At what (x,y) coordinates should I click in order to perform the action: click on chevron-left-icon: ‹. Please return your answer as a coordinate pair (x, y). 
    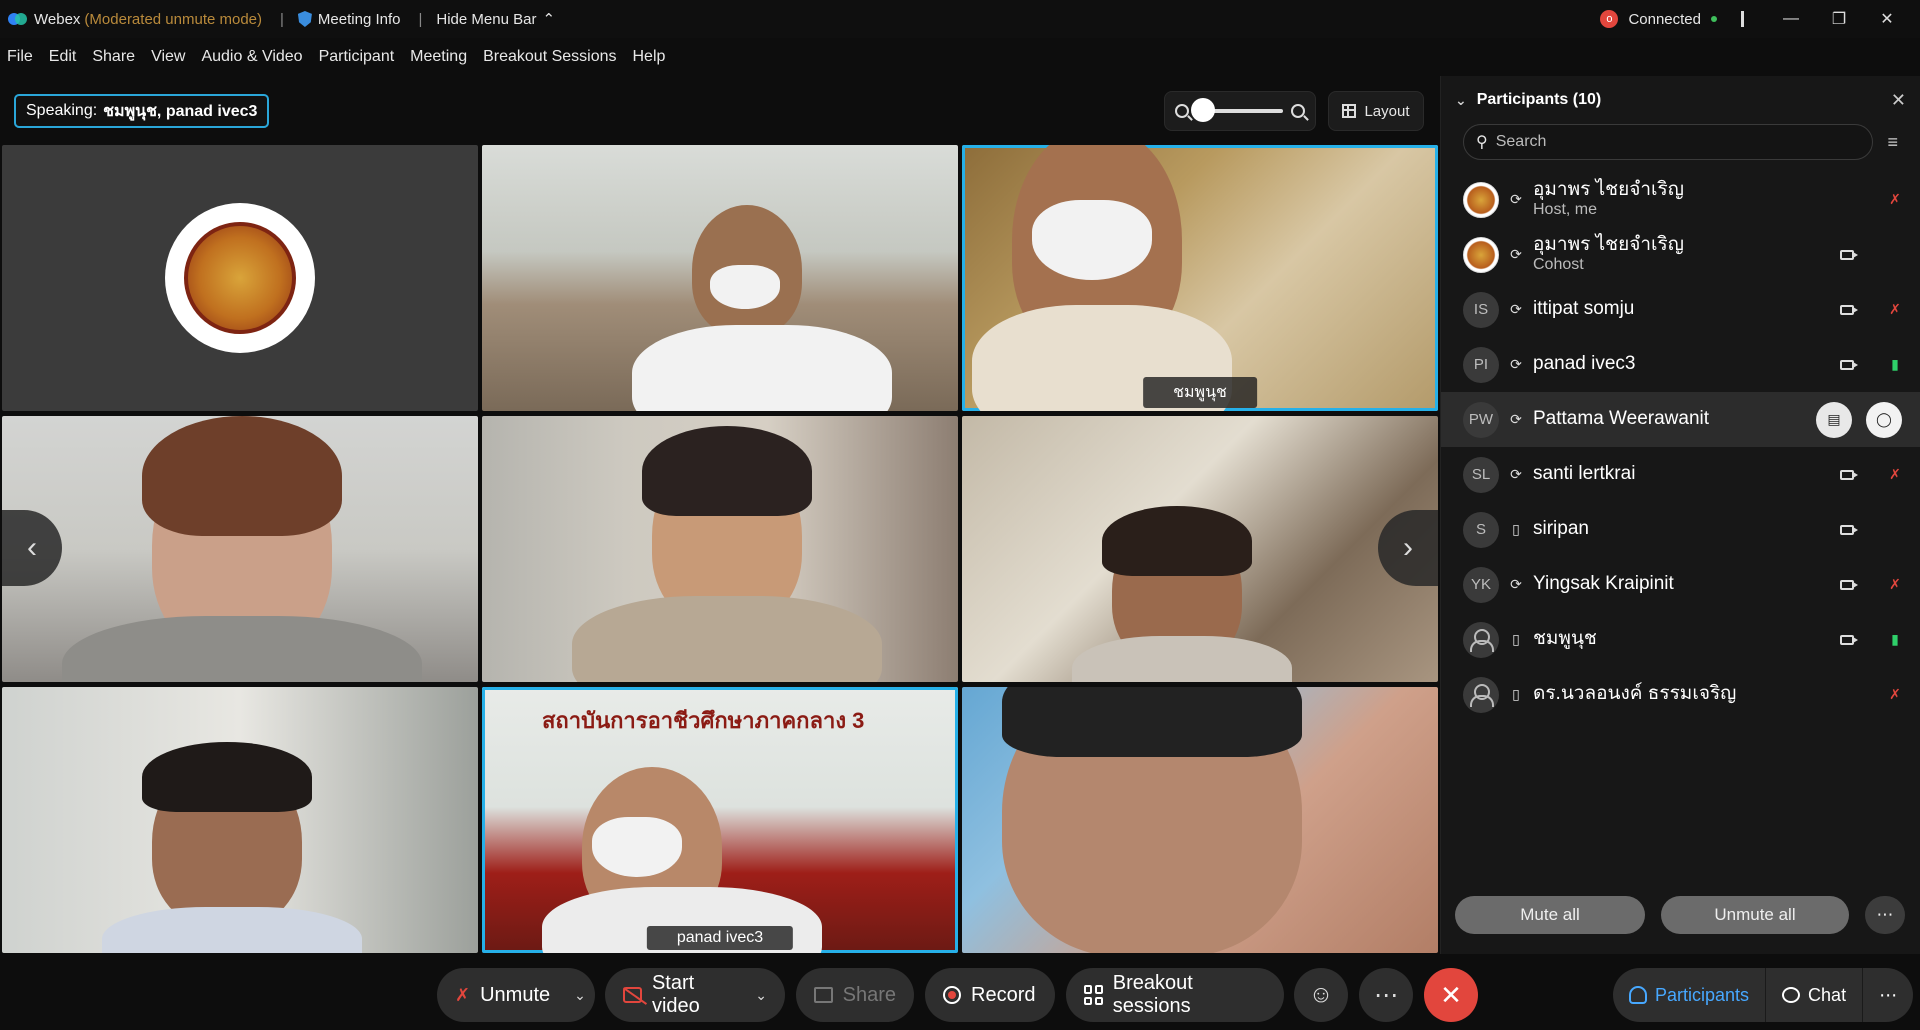
    Looking at the image, I should click on (32, 547).